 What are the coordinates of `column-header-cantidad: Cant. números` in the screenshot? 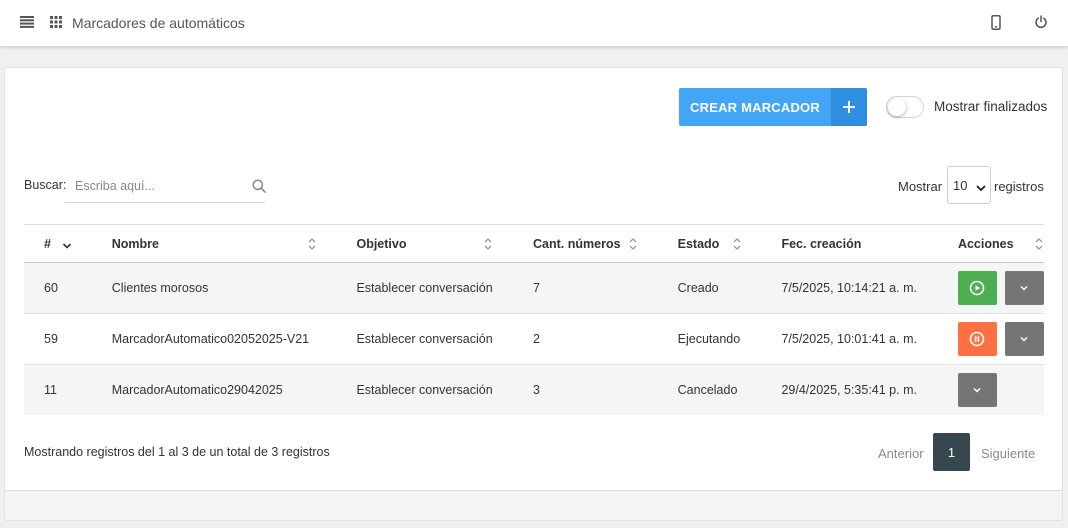 It's located at (605, 243).